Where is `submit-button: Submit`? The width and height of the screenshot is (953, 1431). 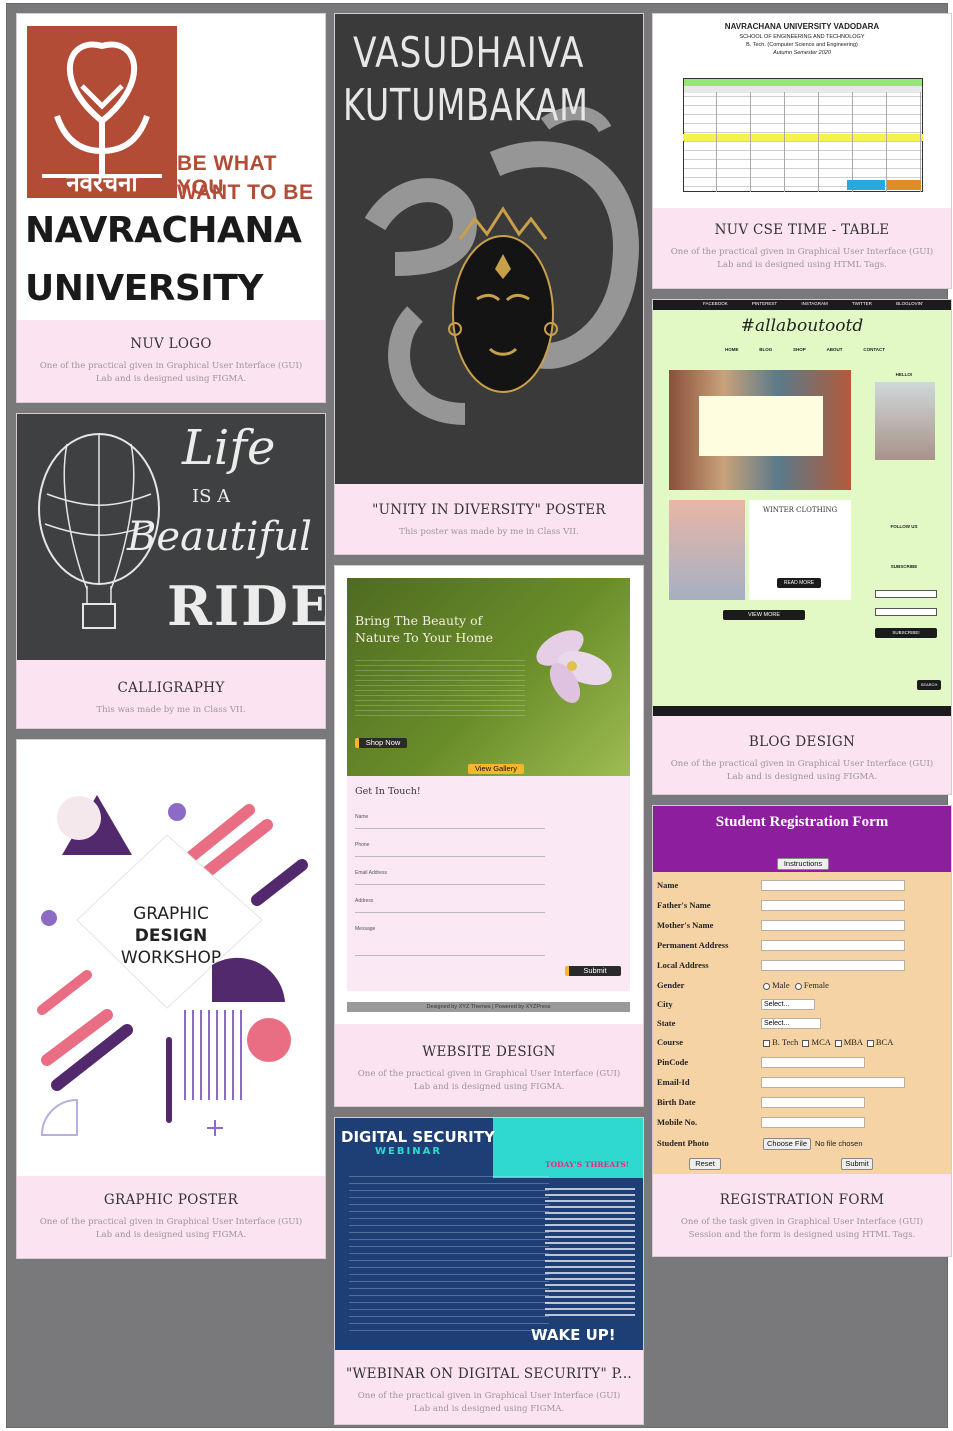 submit-button: Submit is located at coordinates (857, 1164).